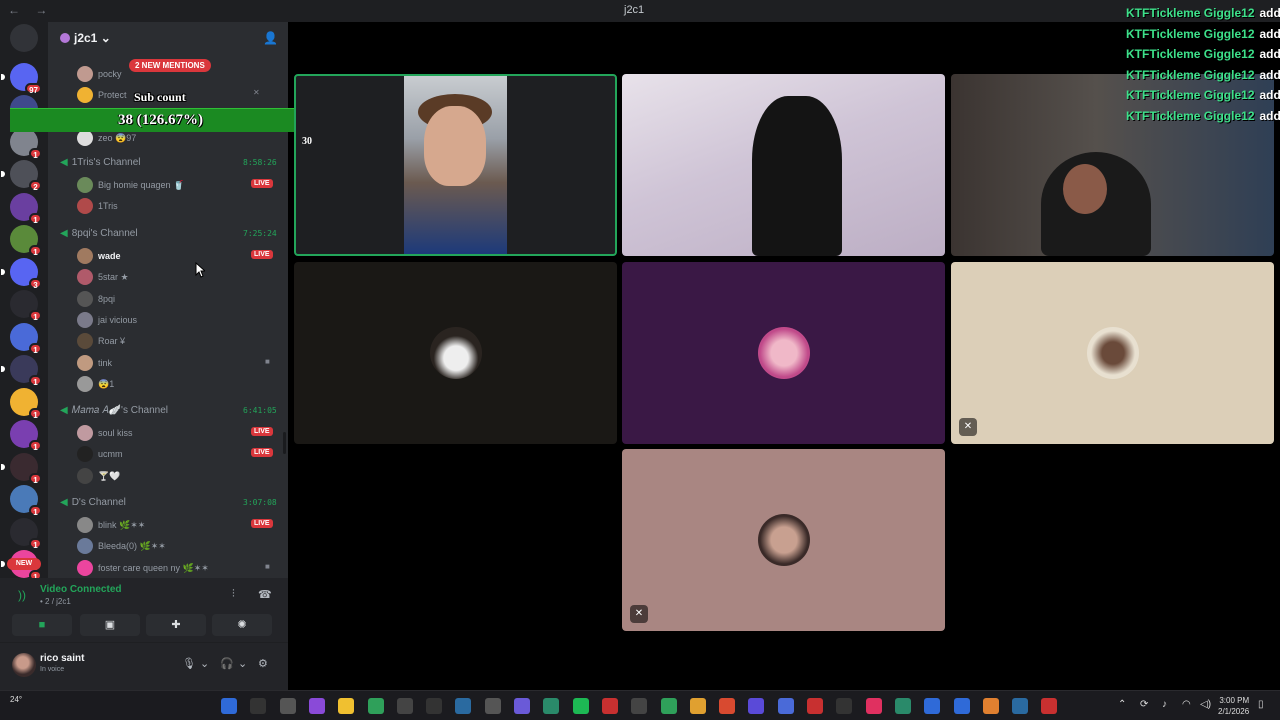 The width and height of the screenshot is (1280, 720). I want to click on headphones-icon: 🎧, so click(227, 663).